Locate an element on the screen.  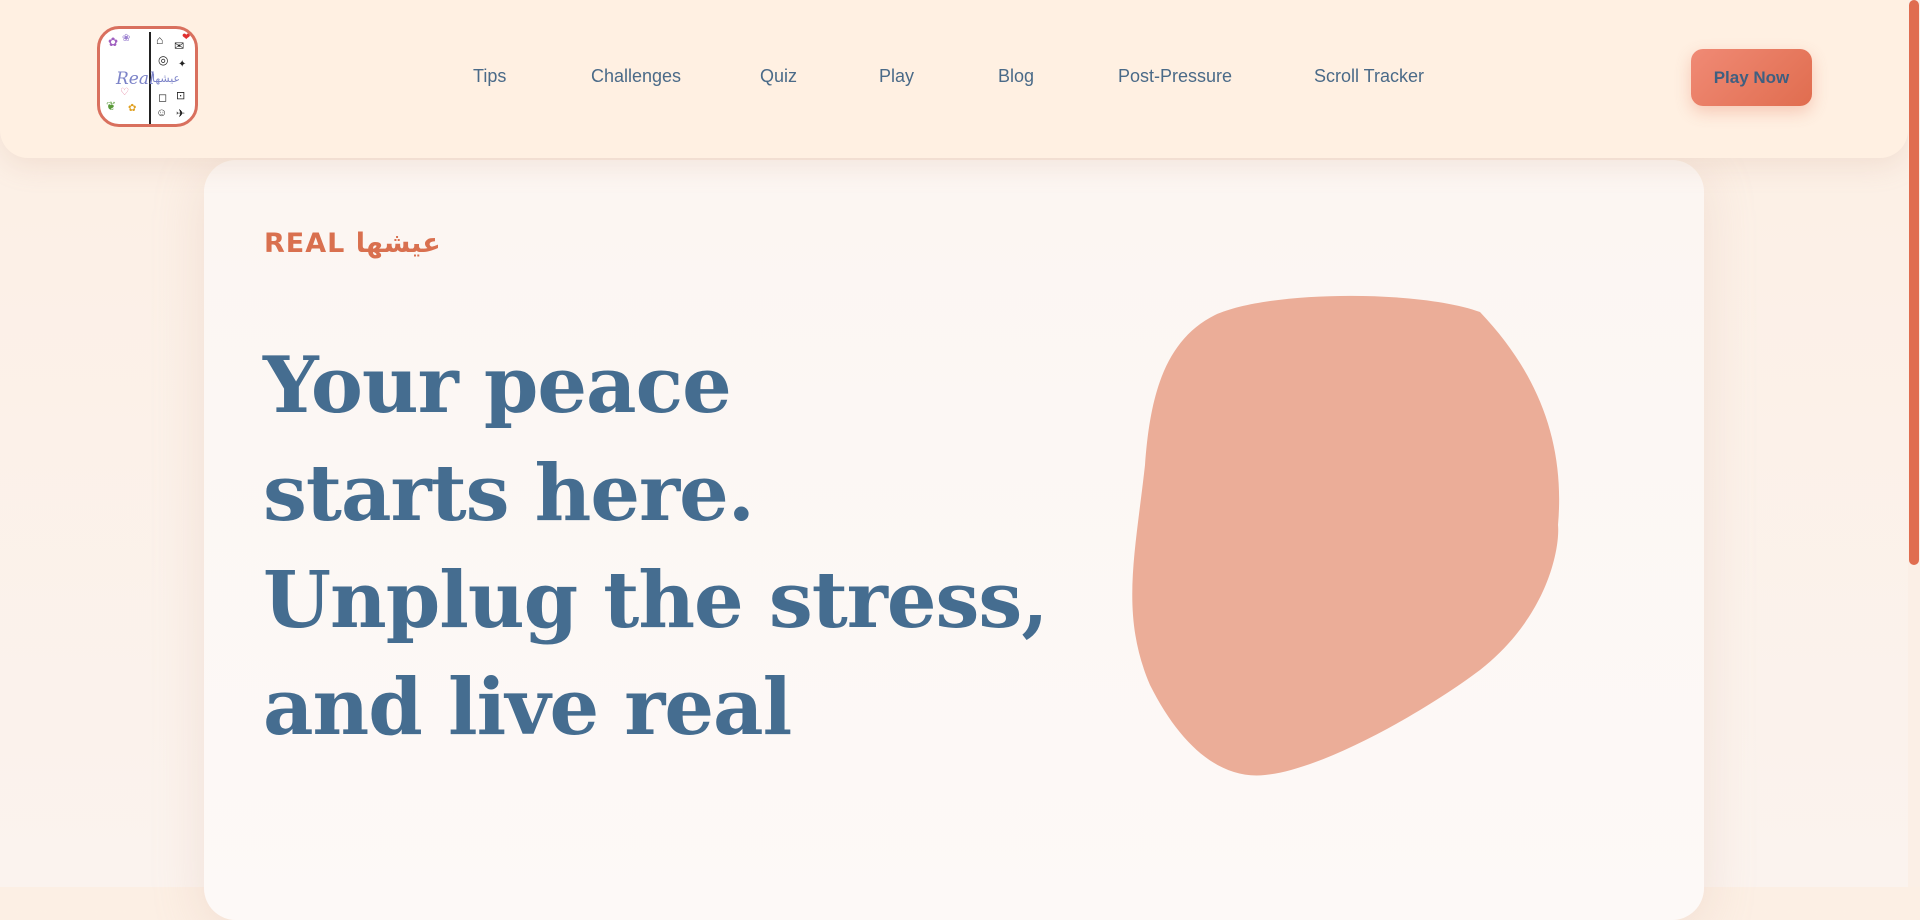
hero-brand-label: REAL عيشها is located at coordinates (352, 243).